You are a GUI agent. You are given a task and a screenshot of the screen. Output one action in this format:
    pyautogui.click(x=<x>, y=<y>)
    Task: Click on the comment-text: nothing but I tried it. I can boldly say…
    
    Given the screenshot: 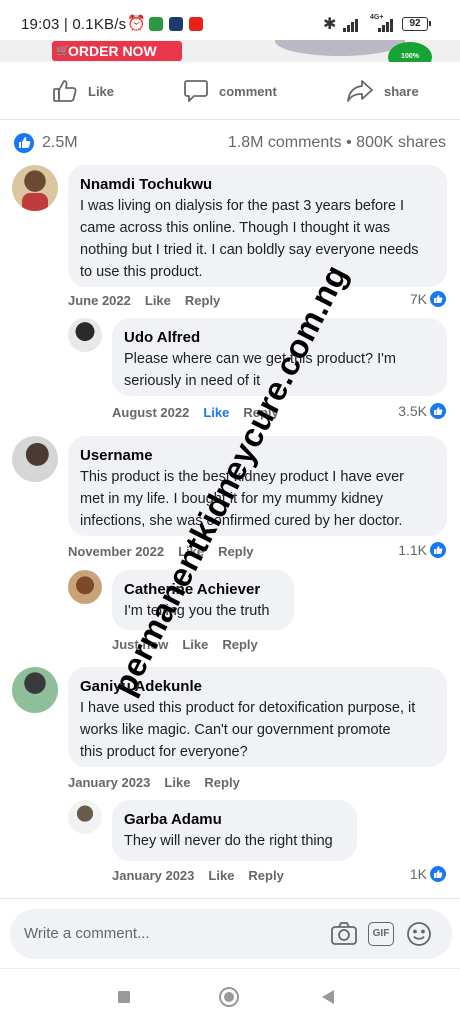 What is the action you would take?
    pyautogui.click(x=249, y=250)
    